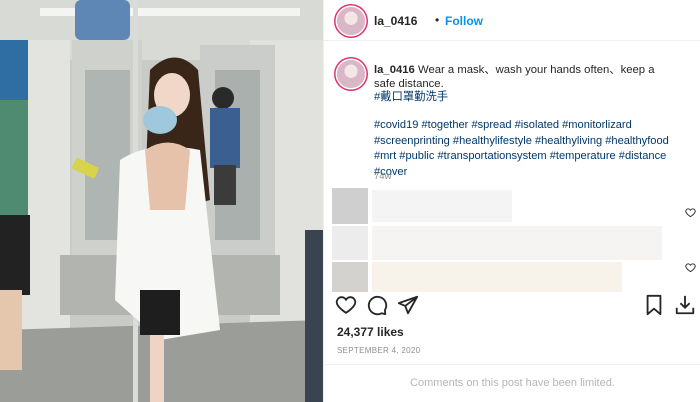 The width and height of the screenshot is (700, 402). I want to click on caption-avatar, so click(351, 74).